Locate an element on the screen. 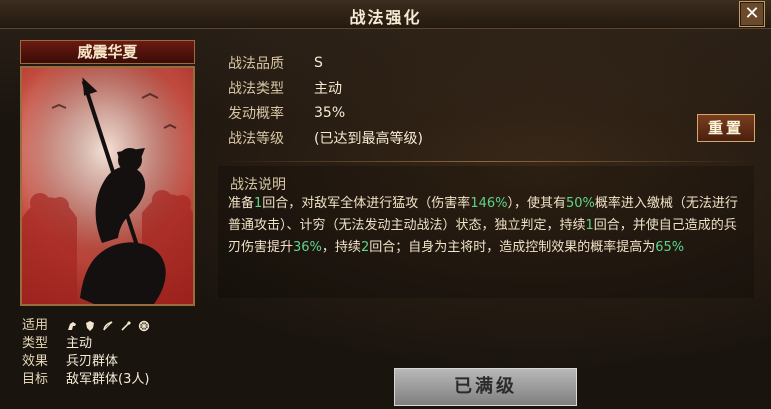 Image resolution: width=771 pixels, height=409 pixels. tactic-card-title: 威震华夏 is located at coordinates (107, 52).